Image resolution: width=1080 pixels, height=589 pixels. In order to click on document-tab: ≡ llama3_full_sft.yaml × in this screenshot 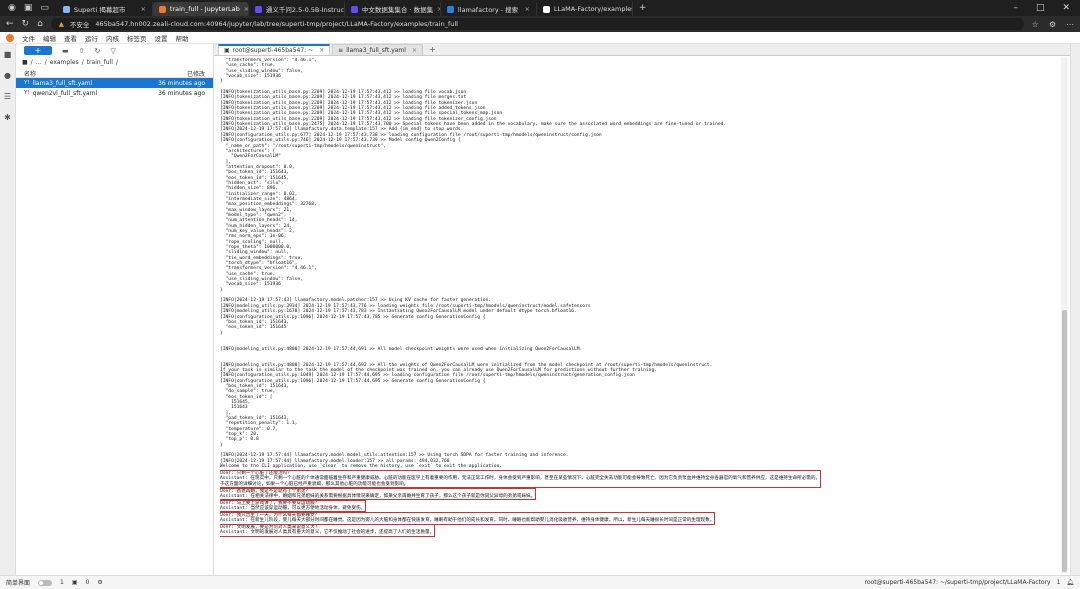, I will do `click(377, 49)`.